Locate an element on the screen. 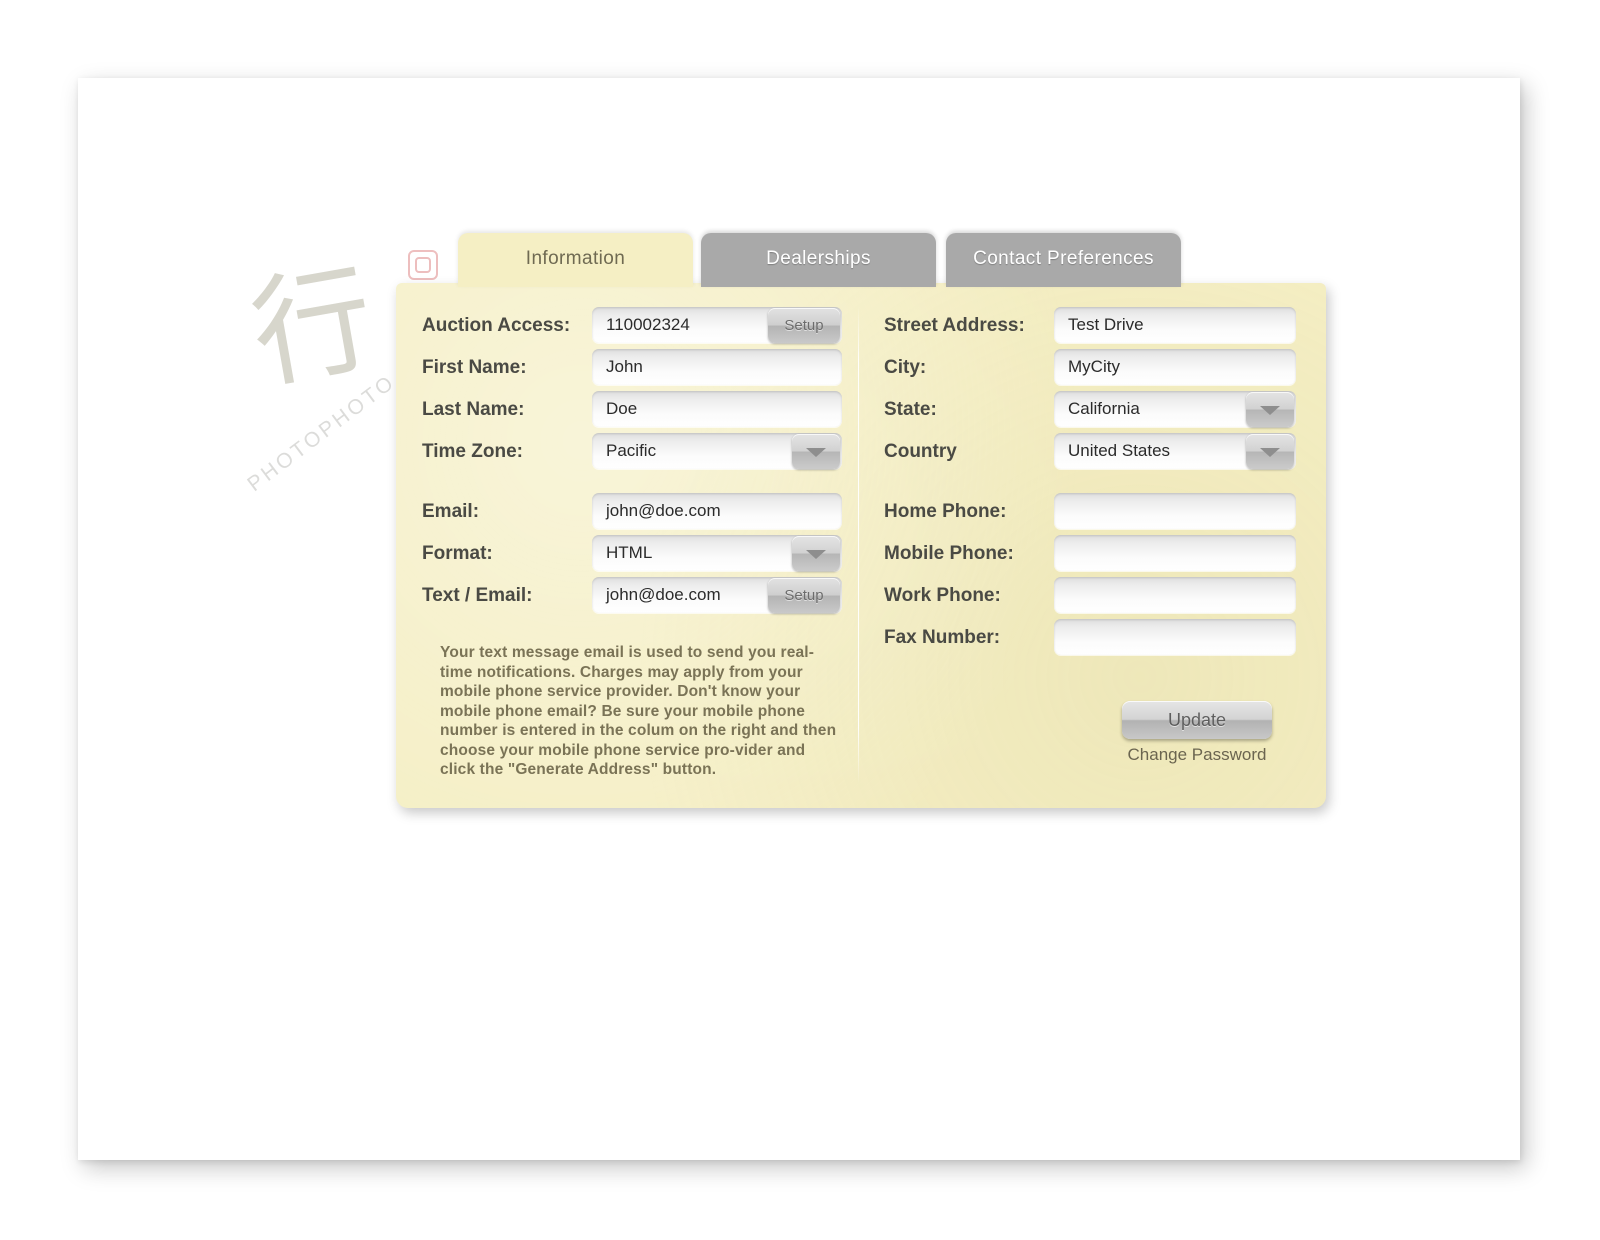 The width and height of the screenshot is (1600, 1240). field-row-last-name: Last Name: Doe is located at coordinates (637, 410).